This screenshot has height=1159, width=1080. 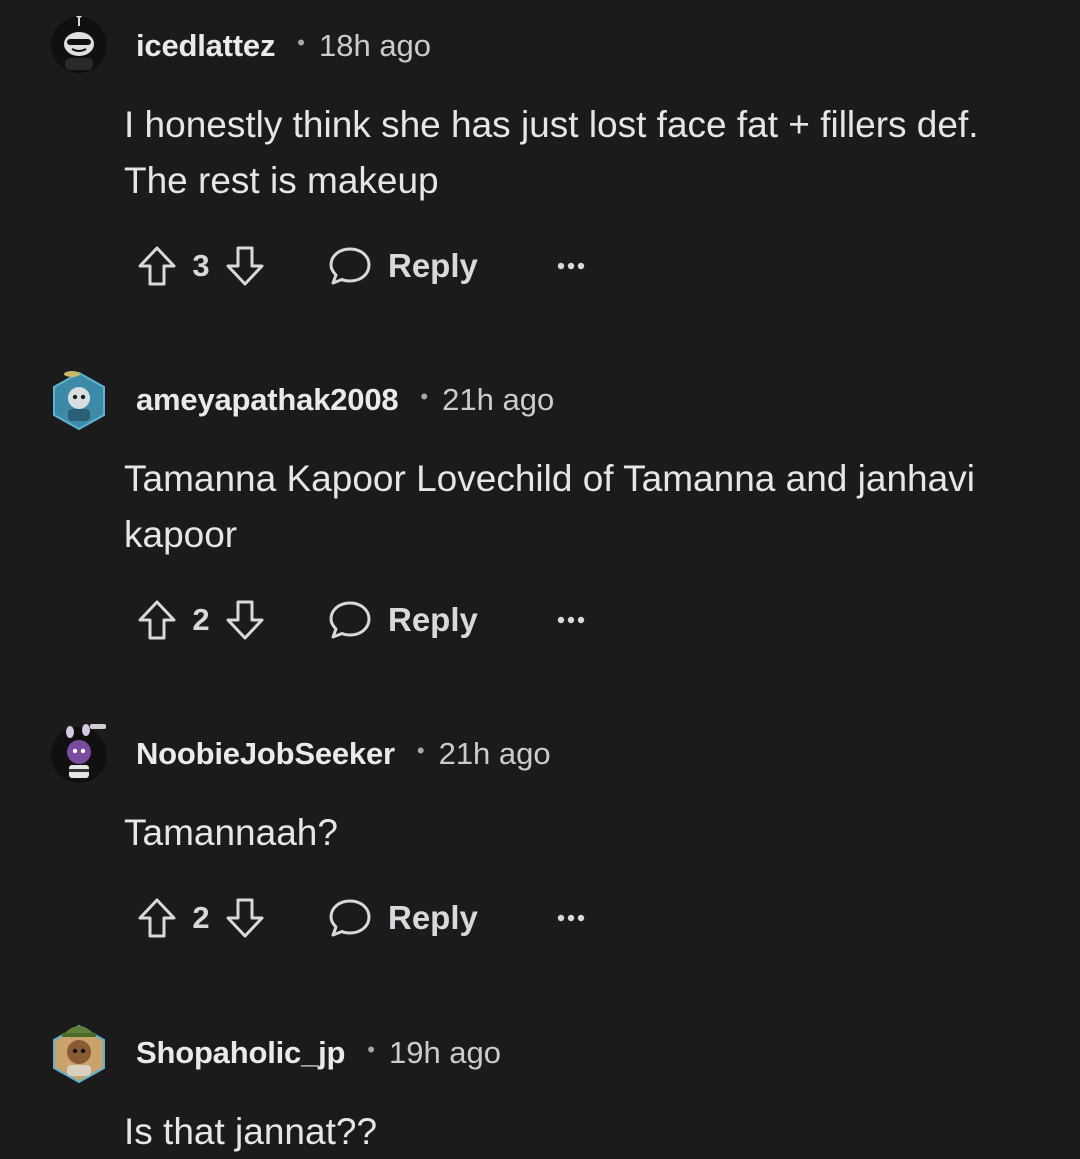 What do you see at coordinates (205, 46) in the screenshot?
I see `username-link: icedlattez` at bounding box center [205, 46].